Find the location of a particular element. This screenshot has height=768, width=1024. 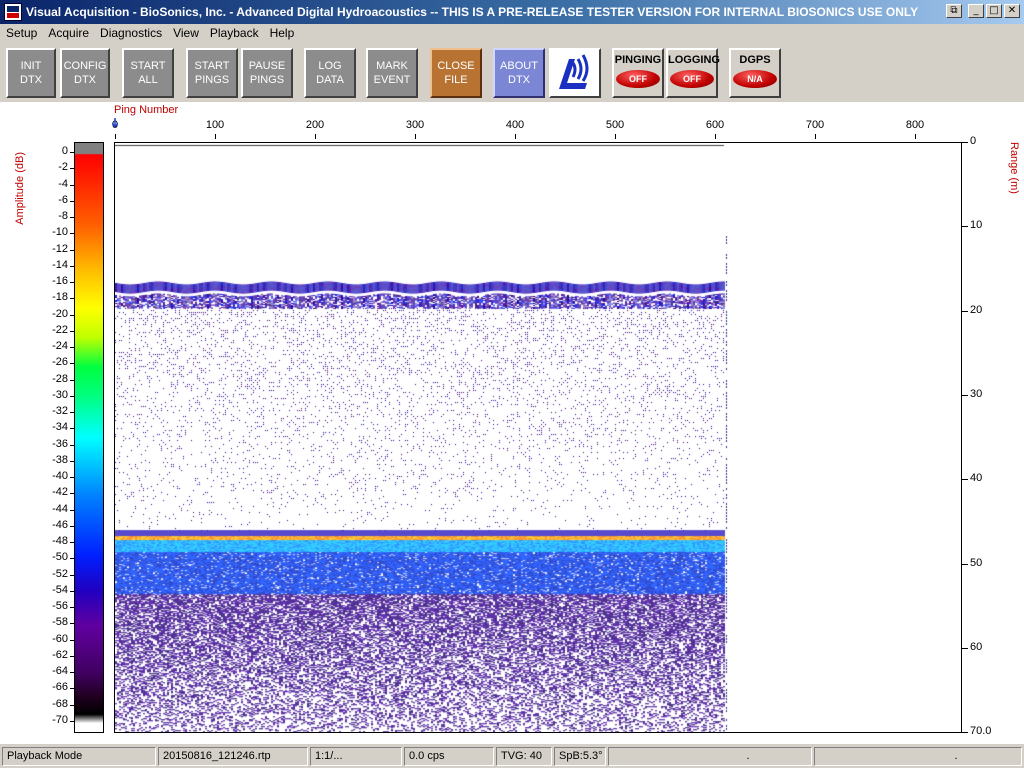

amplitude-tick-label: -70 is located at coordinates (60, 720).